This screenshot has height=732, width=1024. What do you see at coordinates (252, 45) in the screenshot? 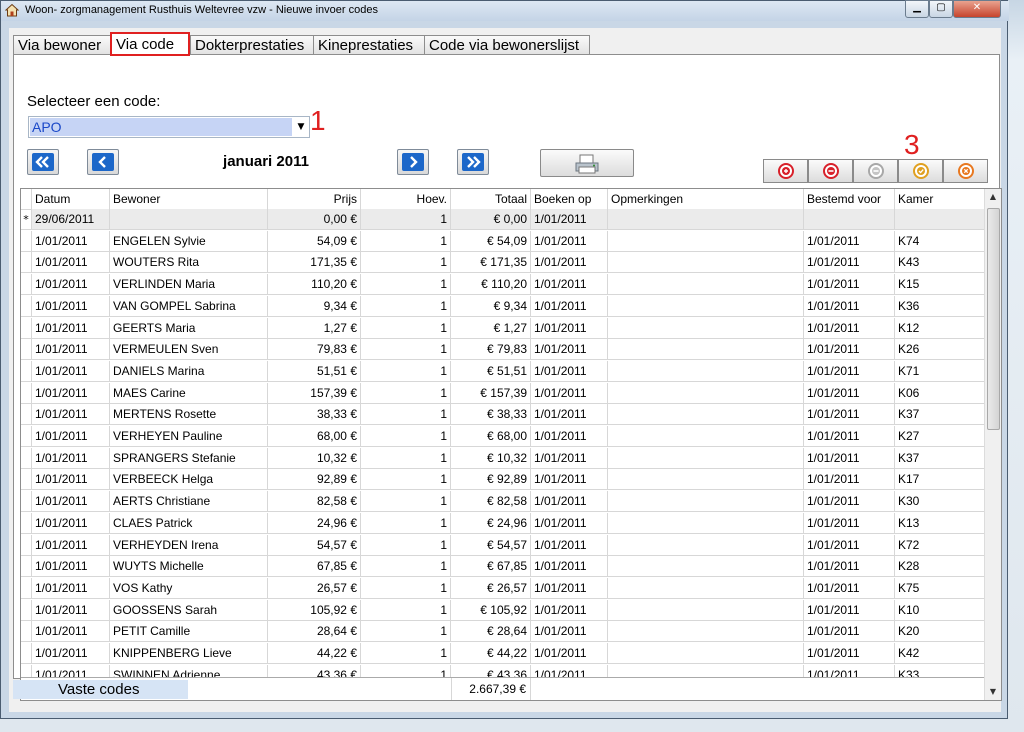
I see `tab-dokterprestaties: Dokterprestaties` at bounding box center [252, 45].